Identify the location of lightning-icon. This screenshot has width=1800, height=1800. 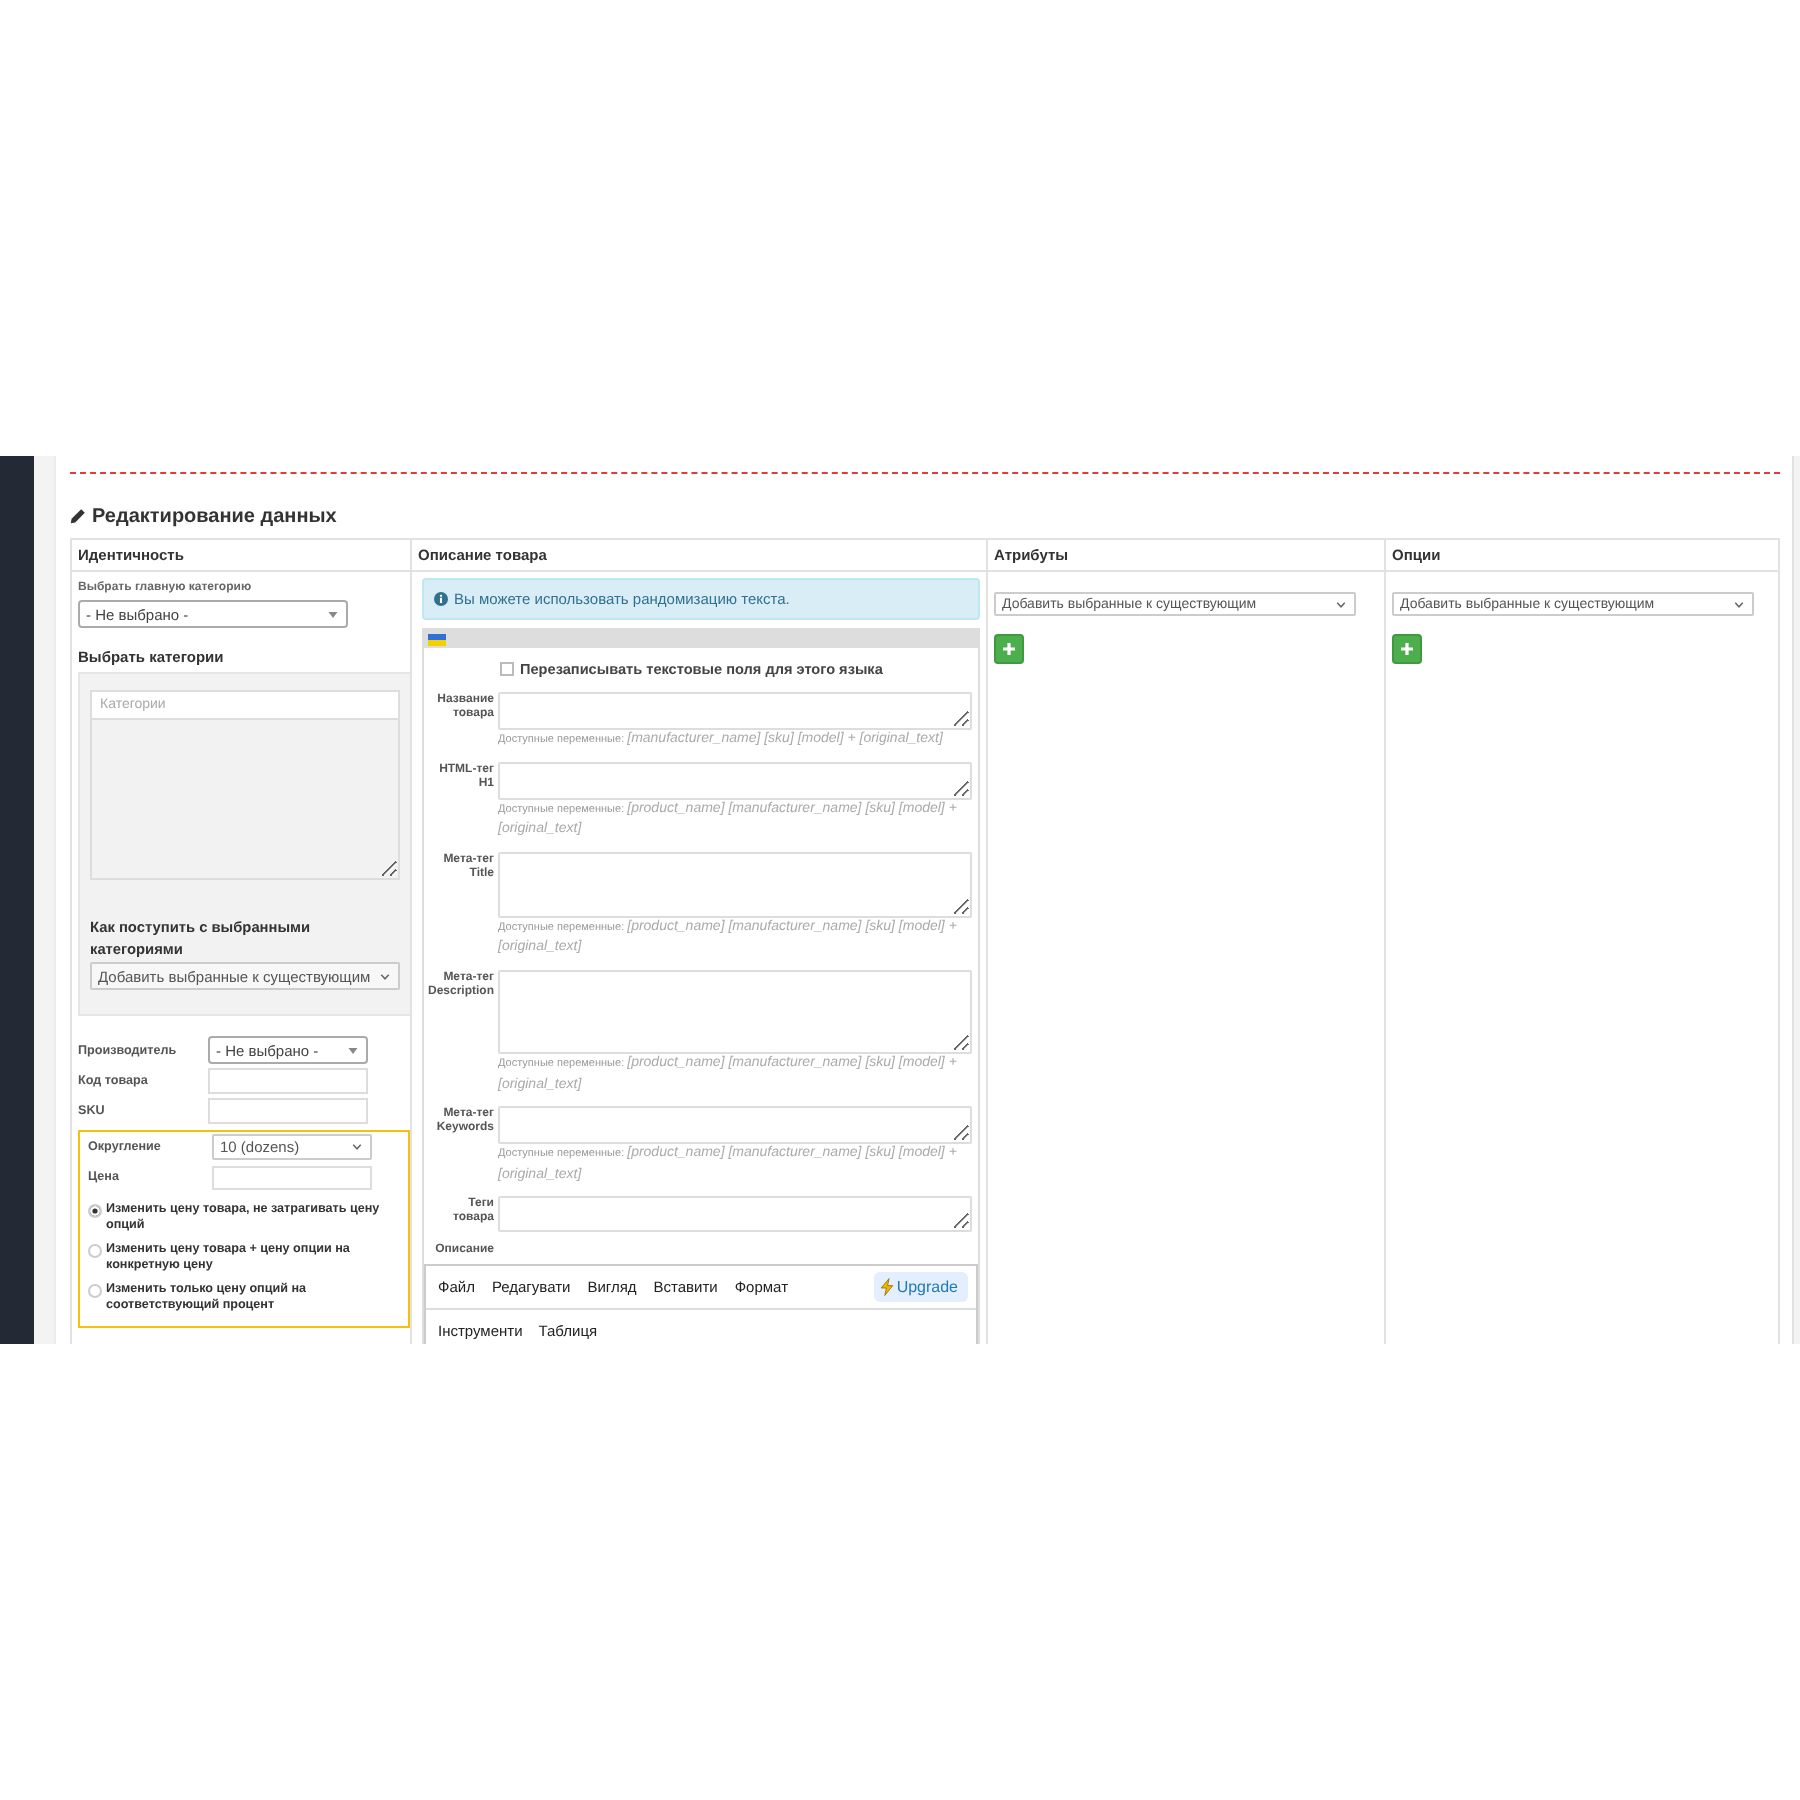
(887, 1287).